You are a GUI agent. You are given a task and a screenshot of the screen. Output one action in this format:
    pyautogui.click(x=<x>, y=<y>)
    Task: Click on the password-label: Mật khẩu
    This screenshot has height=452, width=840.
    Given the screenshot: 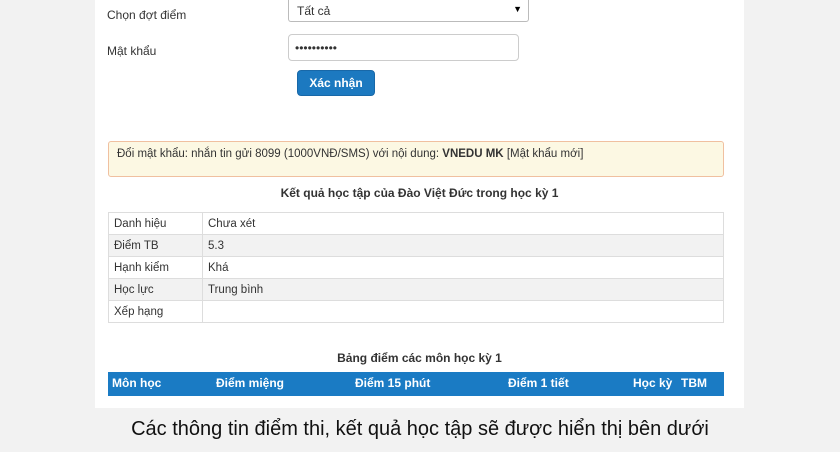 What is the action you would take?
    pyautogui.click(x=132, y=51)
    